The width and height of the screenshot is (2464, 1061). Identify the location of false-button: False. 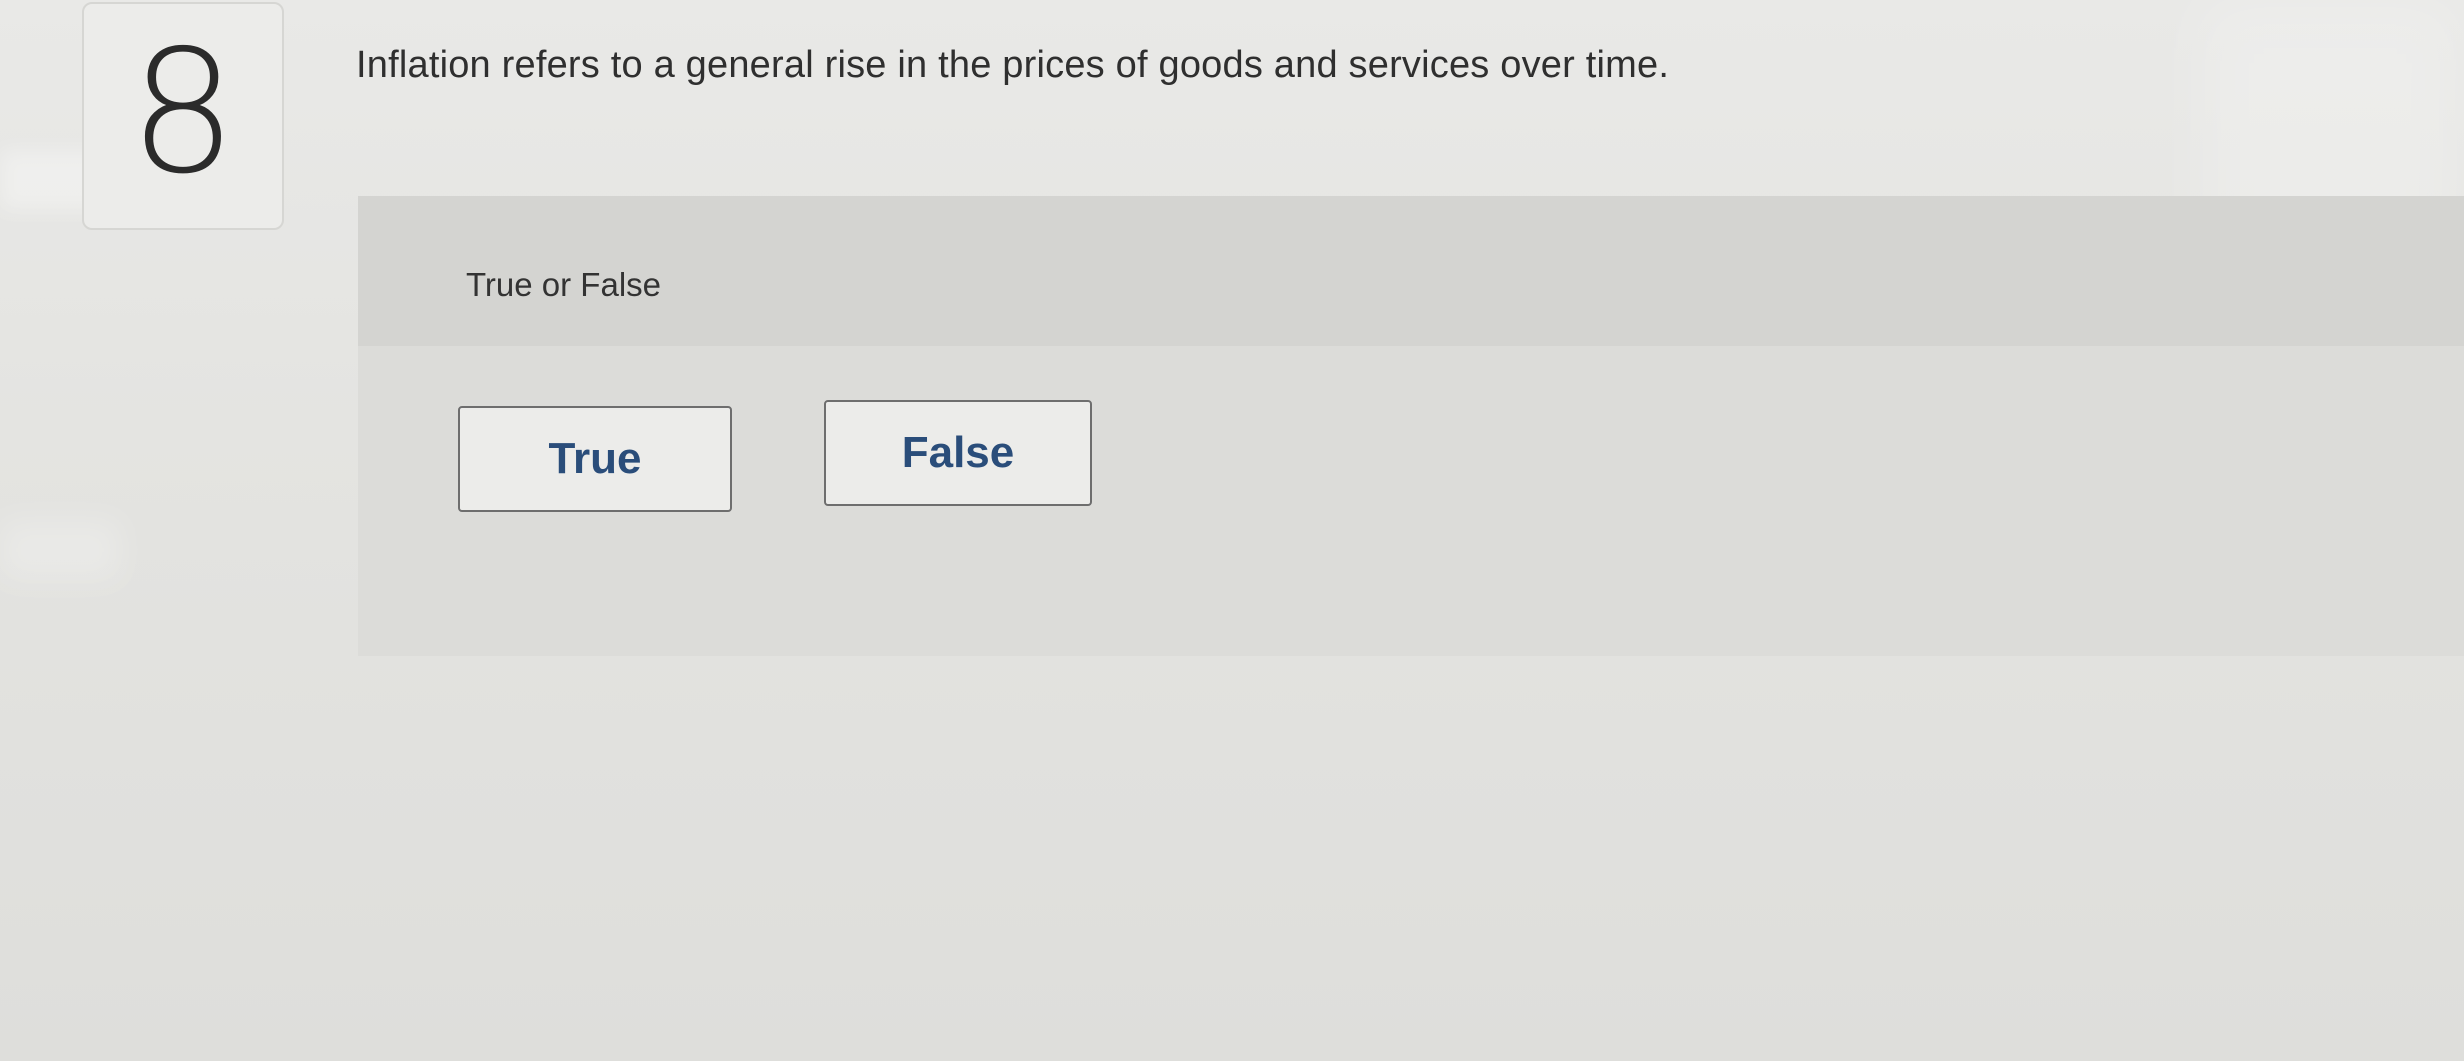
(958, 453).